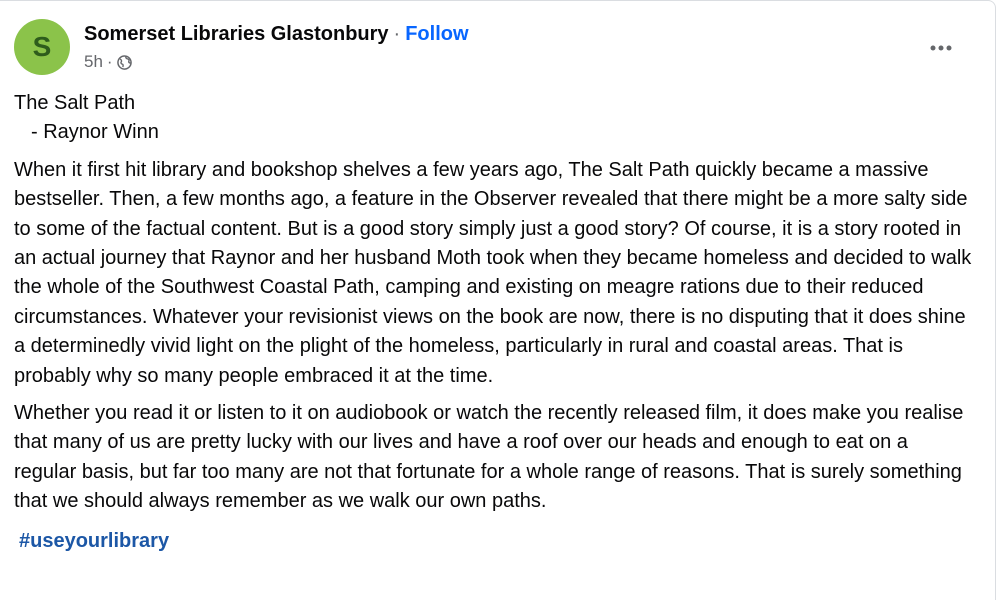 The height and width of the screenshot is (600, 1000). I want to click on more-options-button, so click(941, 47).